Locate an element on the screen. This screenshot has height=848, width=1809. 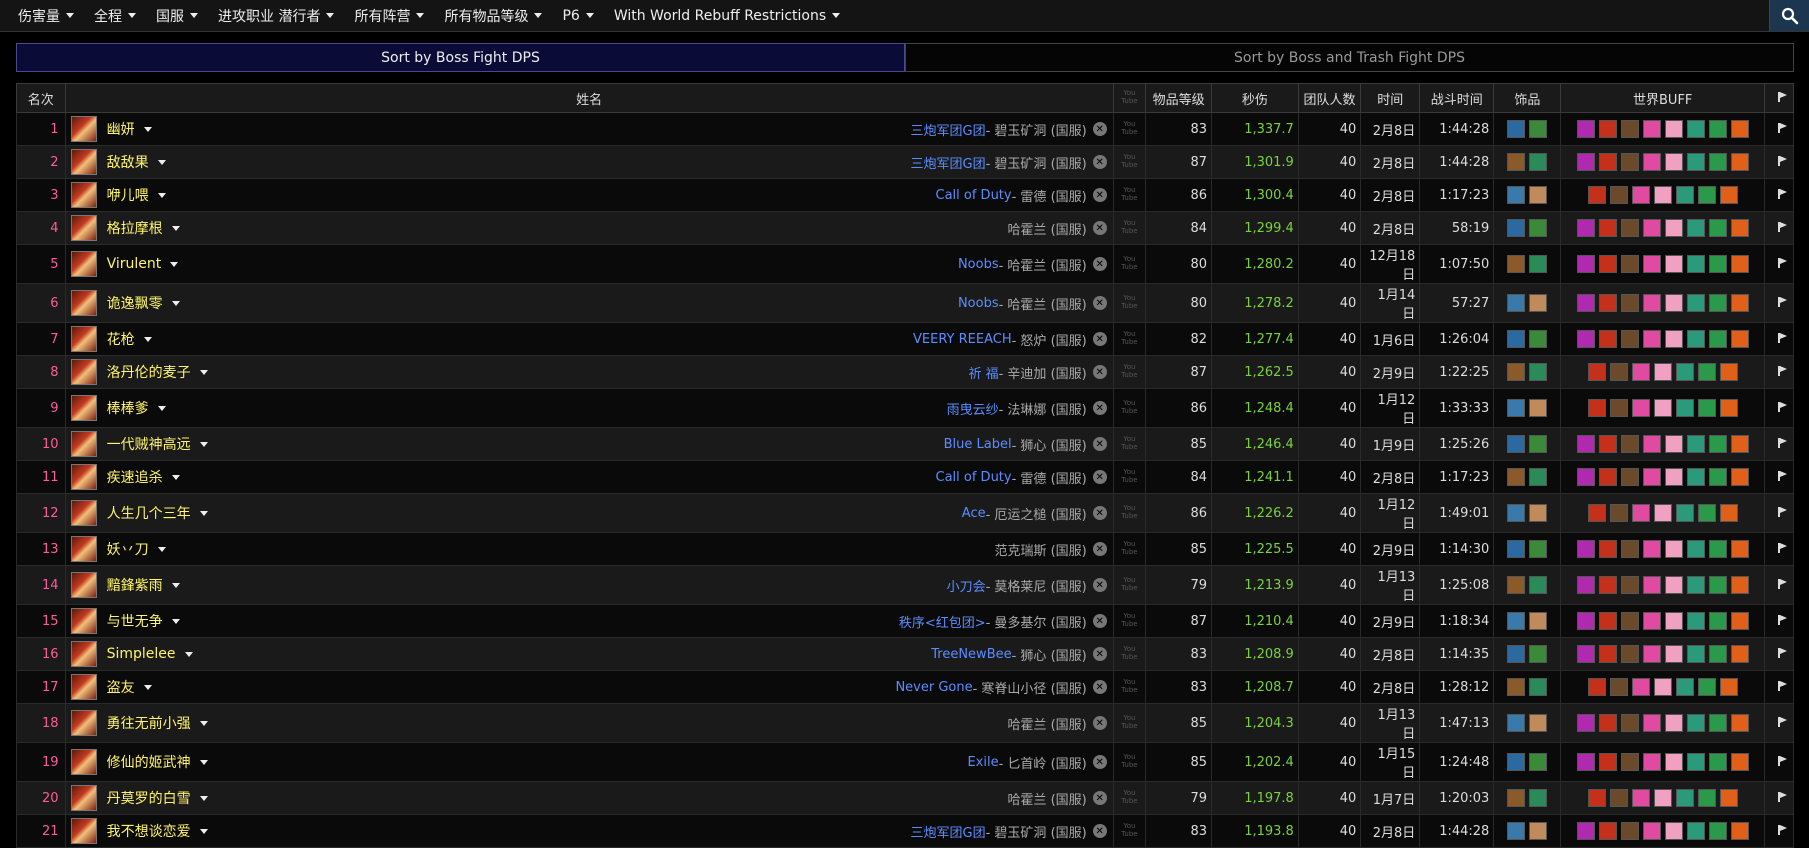
col-date: 时间 is located at coordinates (1390, 98).